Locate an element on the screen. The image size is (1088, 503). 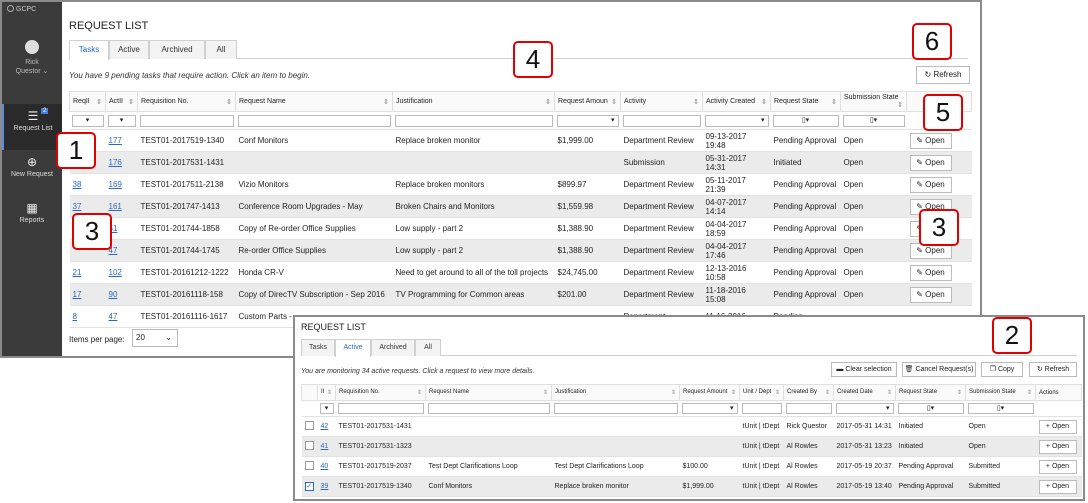
column-header: Created Date ⇕ is located at coordinates (864, 392).